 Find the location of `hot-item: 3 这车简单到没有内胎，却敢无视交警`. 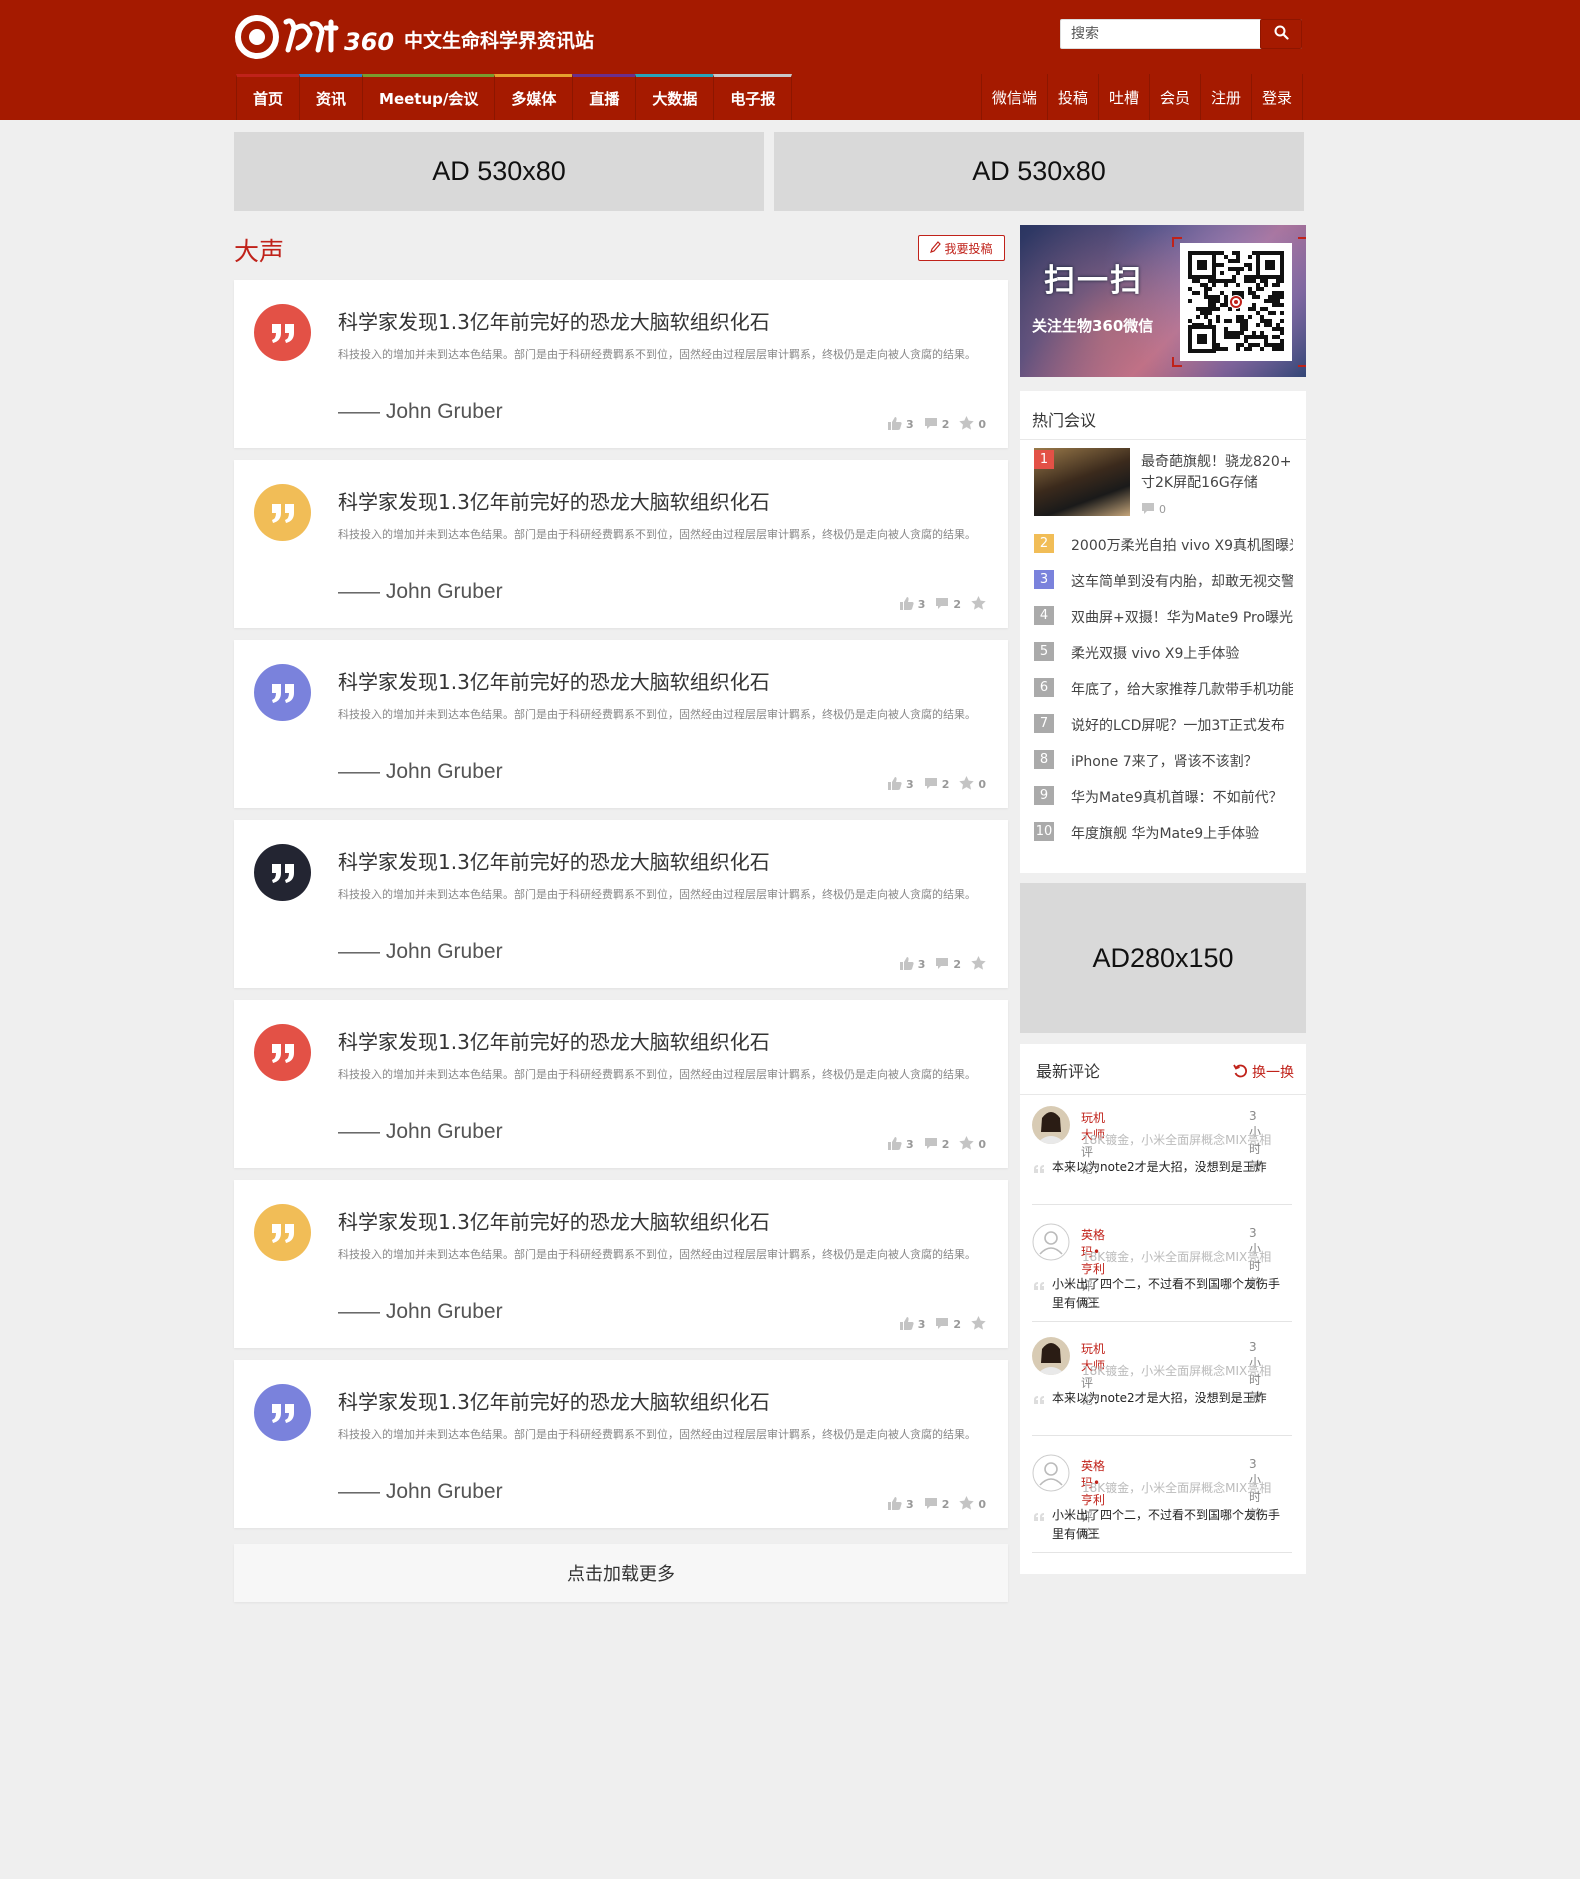

hot-item: 3 这车简单到没有内胎，却敢无视交警 is located at coordinates (1163, 580).